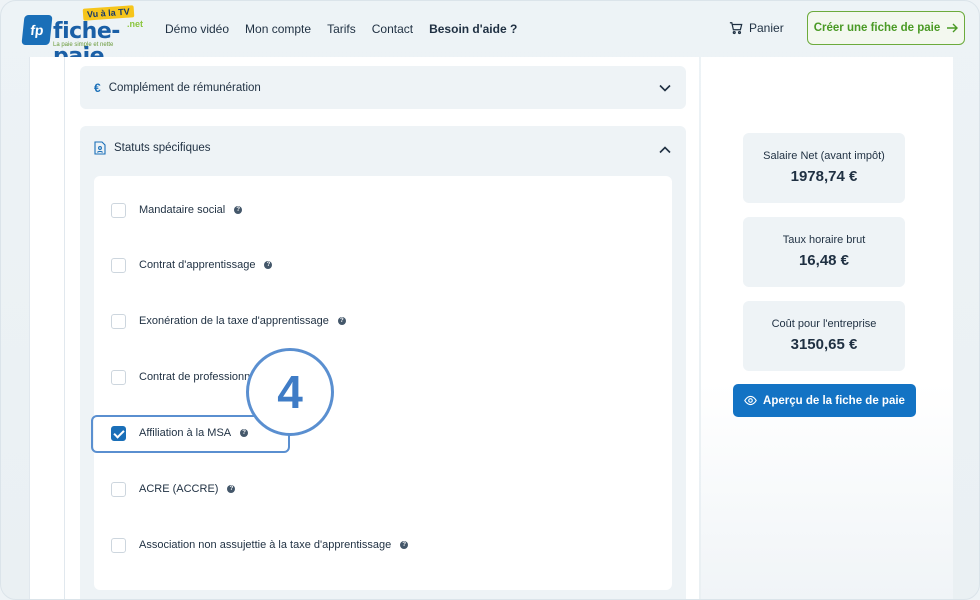 This screenshot has width=980, height=600. I want to click on divider, so click(64, 328).